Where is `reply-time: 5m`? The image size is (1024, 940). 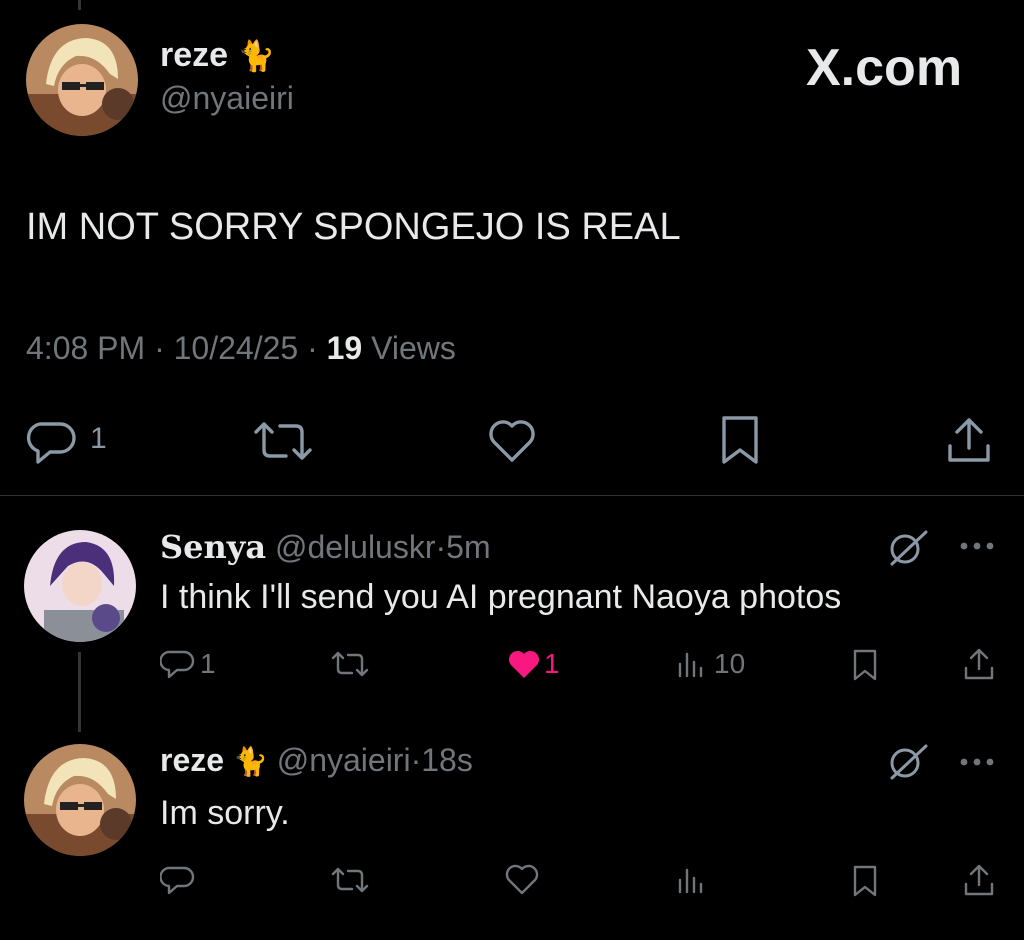
reply-time: 5m is located at coordinates (468, 547).